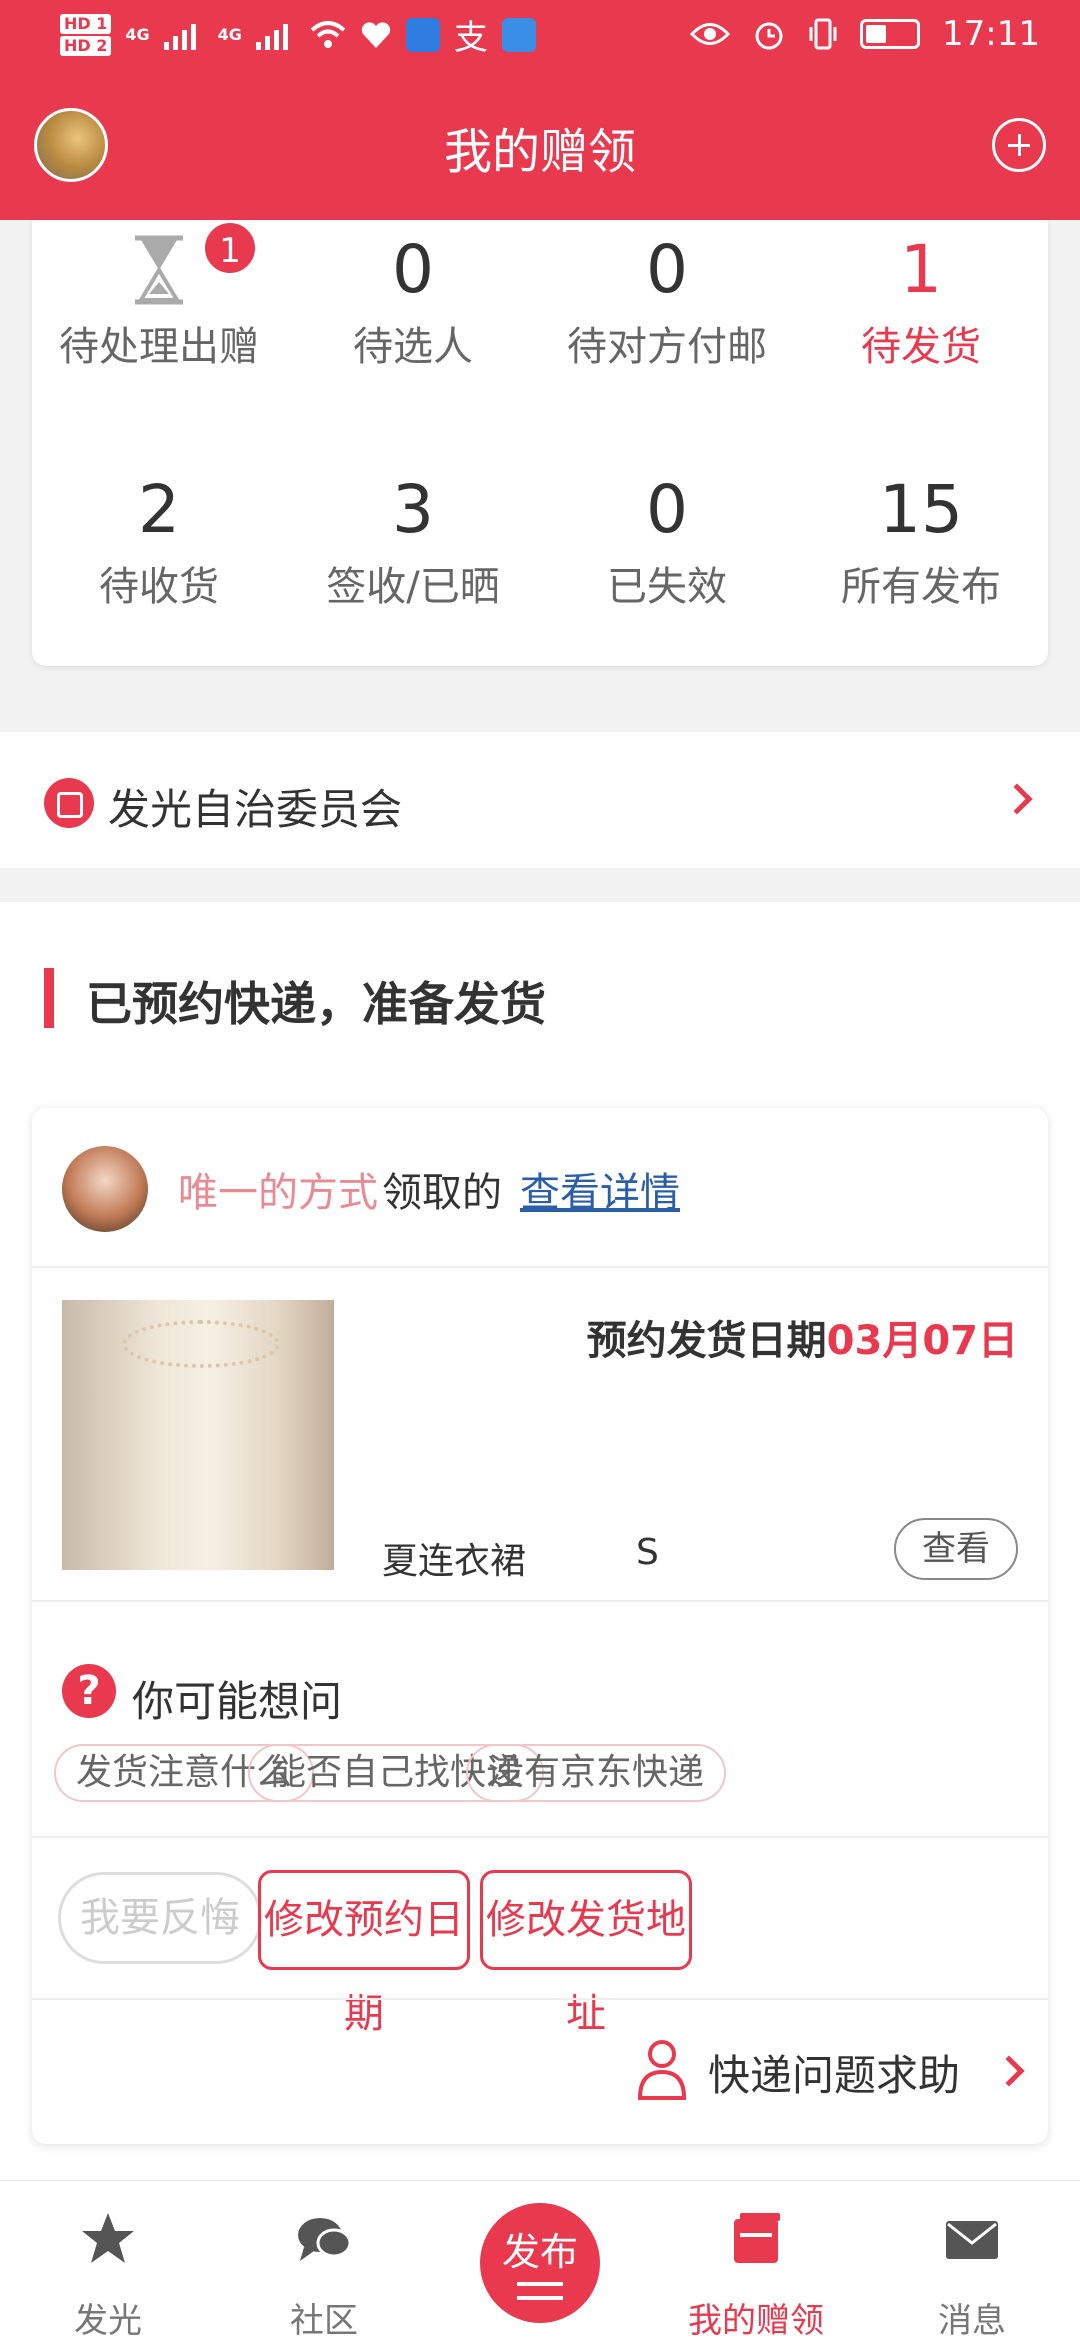  I want to click on bottom-nav: 发光 社区 发布 我的赠领 消息, so click(540, 2260).